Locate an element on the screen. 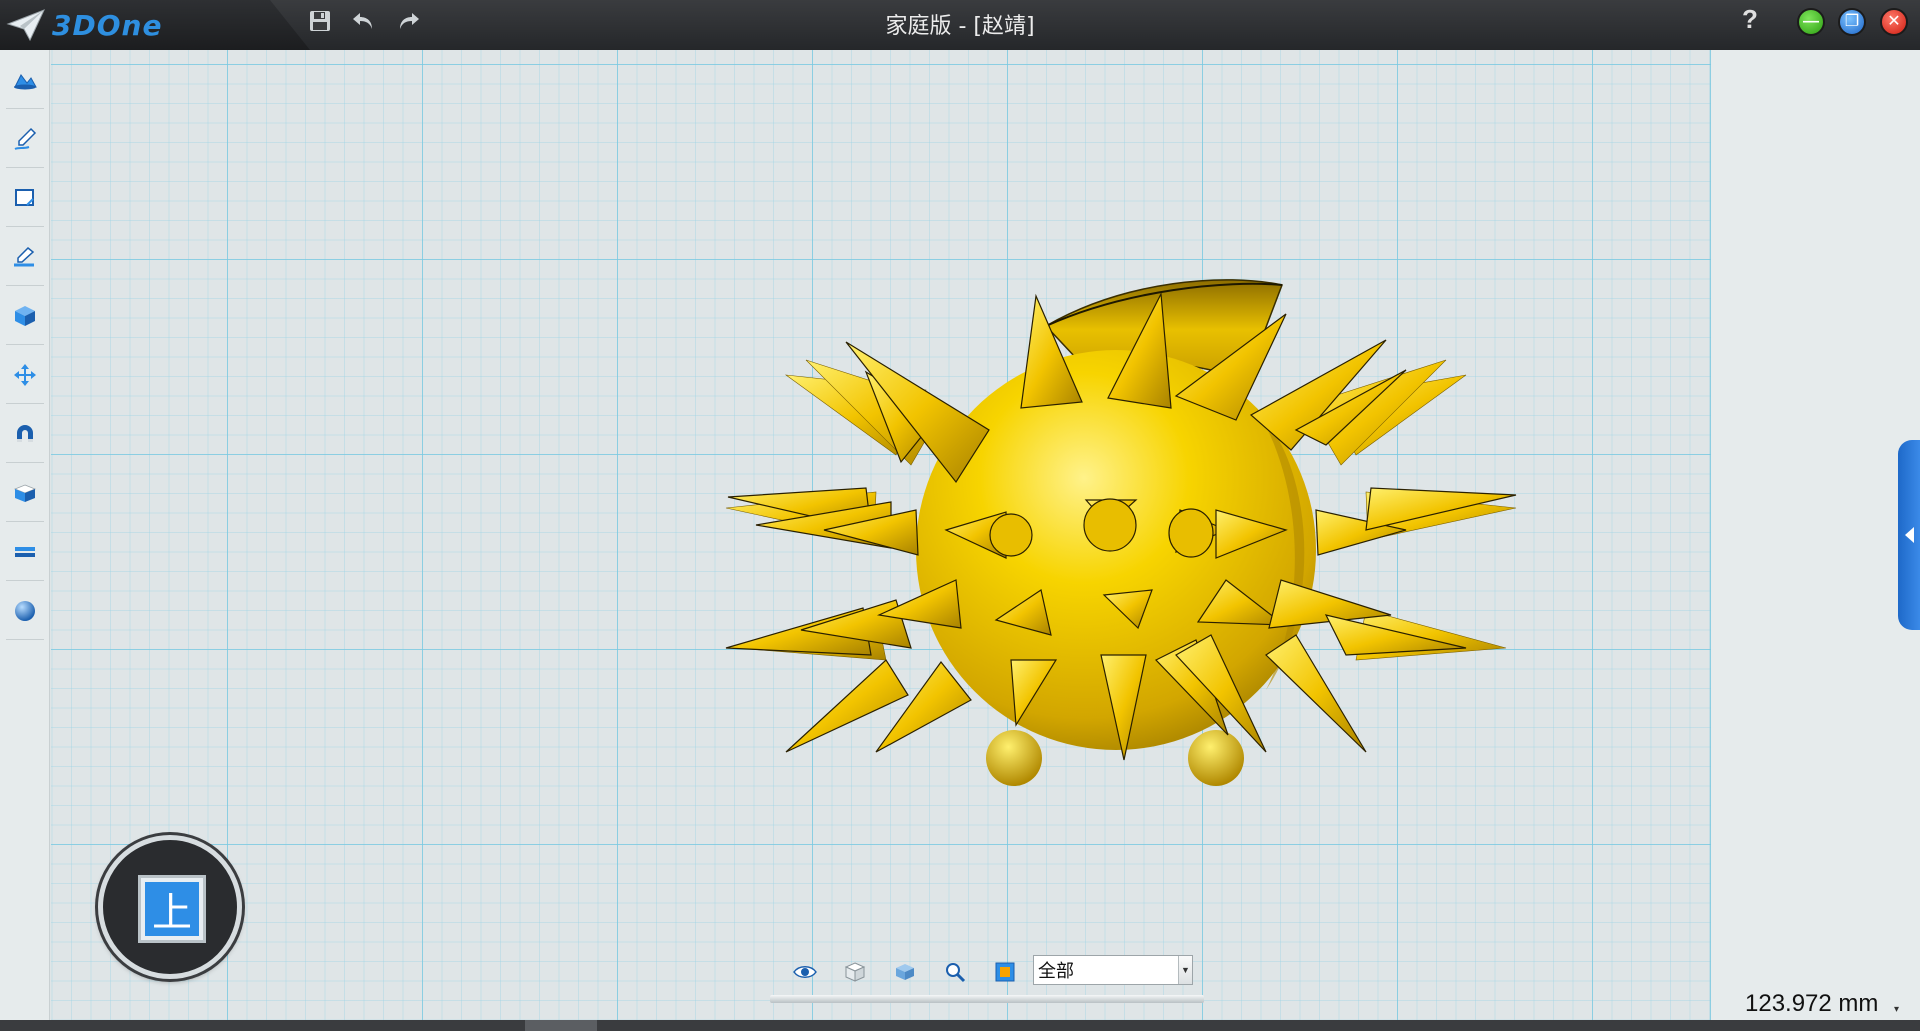 Image resolution: width=1920 pixels, height=1031 pixels. combine-tool is located at coordinates (25, 492).